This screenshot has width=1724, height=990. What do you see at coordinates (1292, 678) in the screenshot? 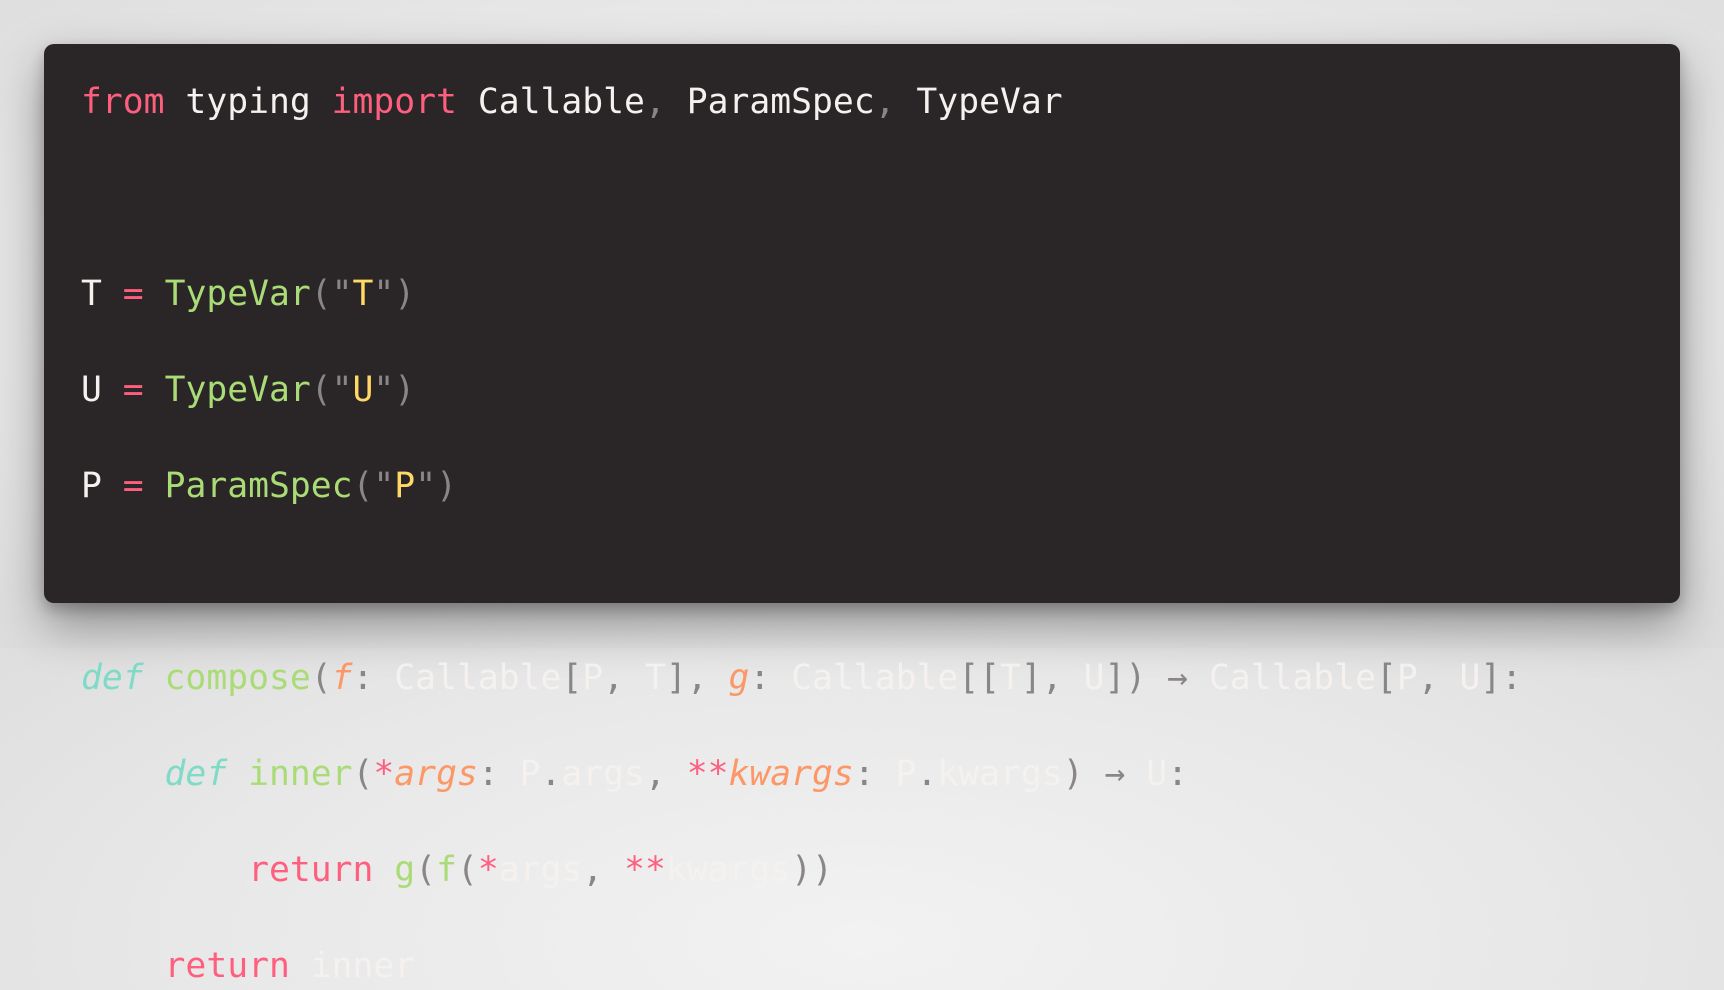
I see `return-type-name: Callable` at bounding box center [1292, 678].